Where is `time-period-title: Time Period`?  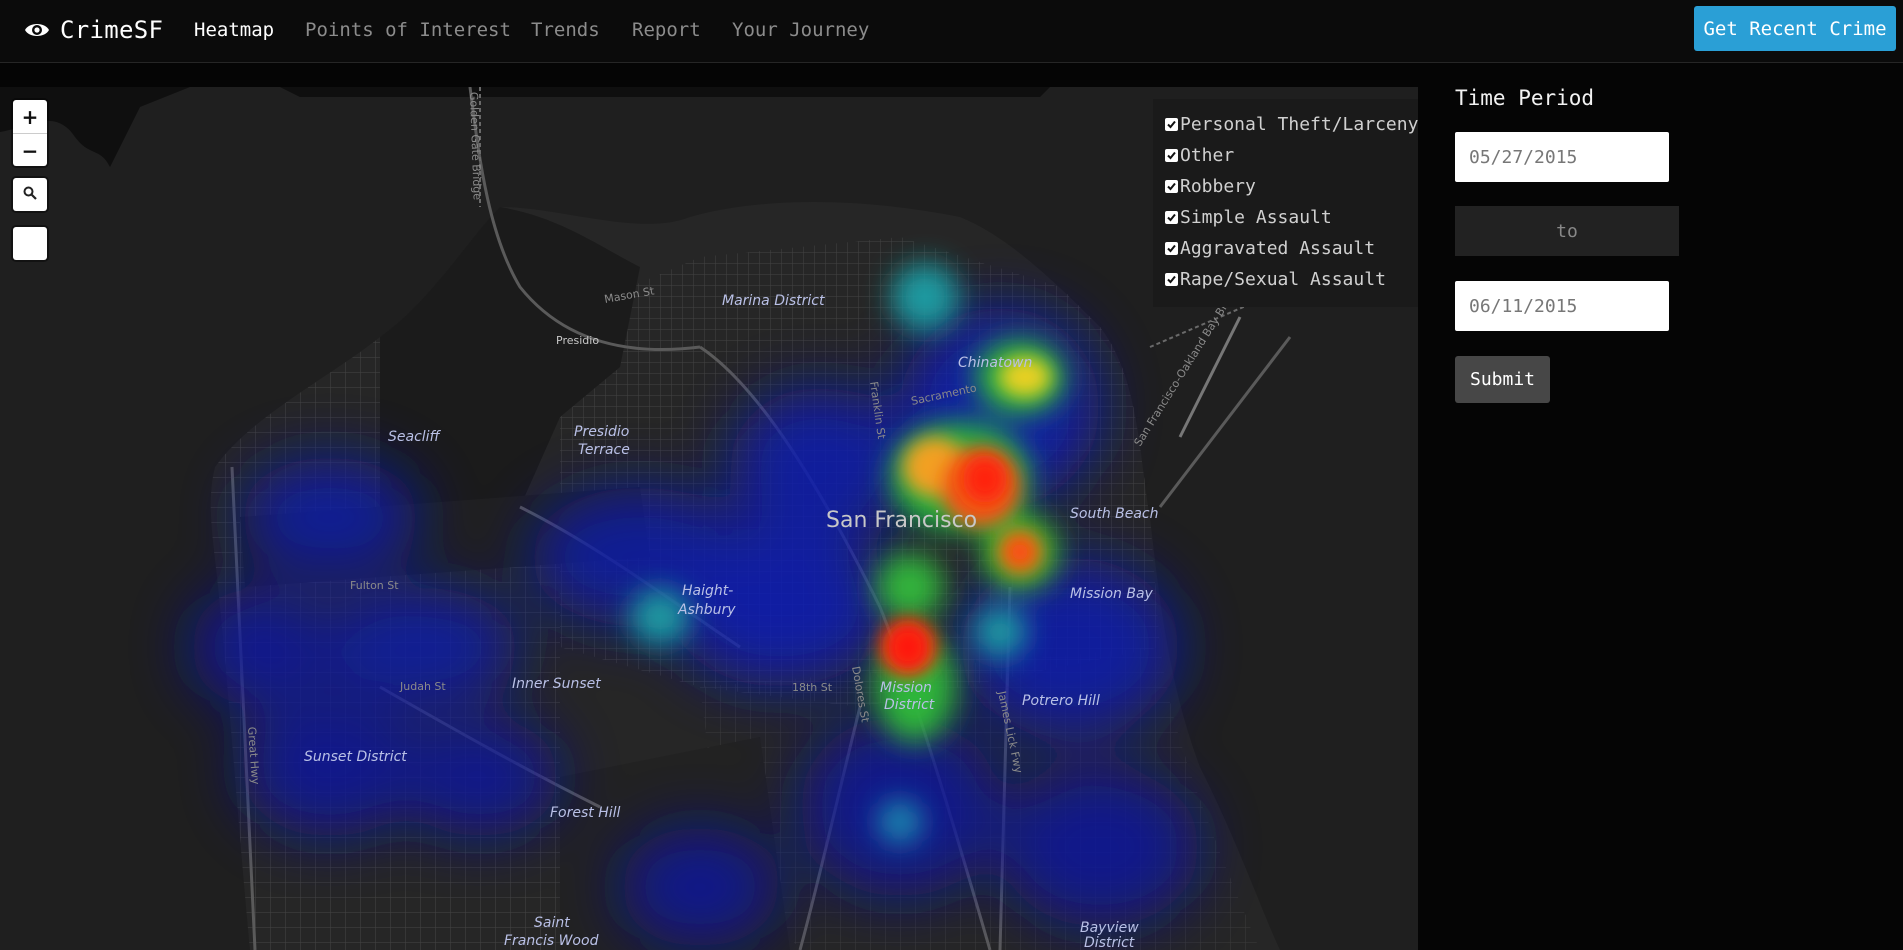
time-period-title: Time Period is located at coordinates (1525, 98).